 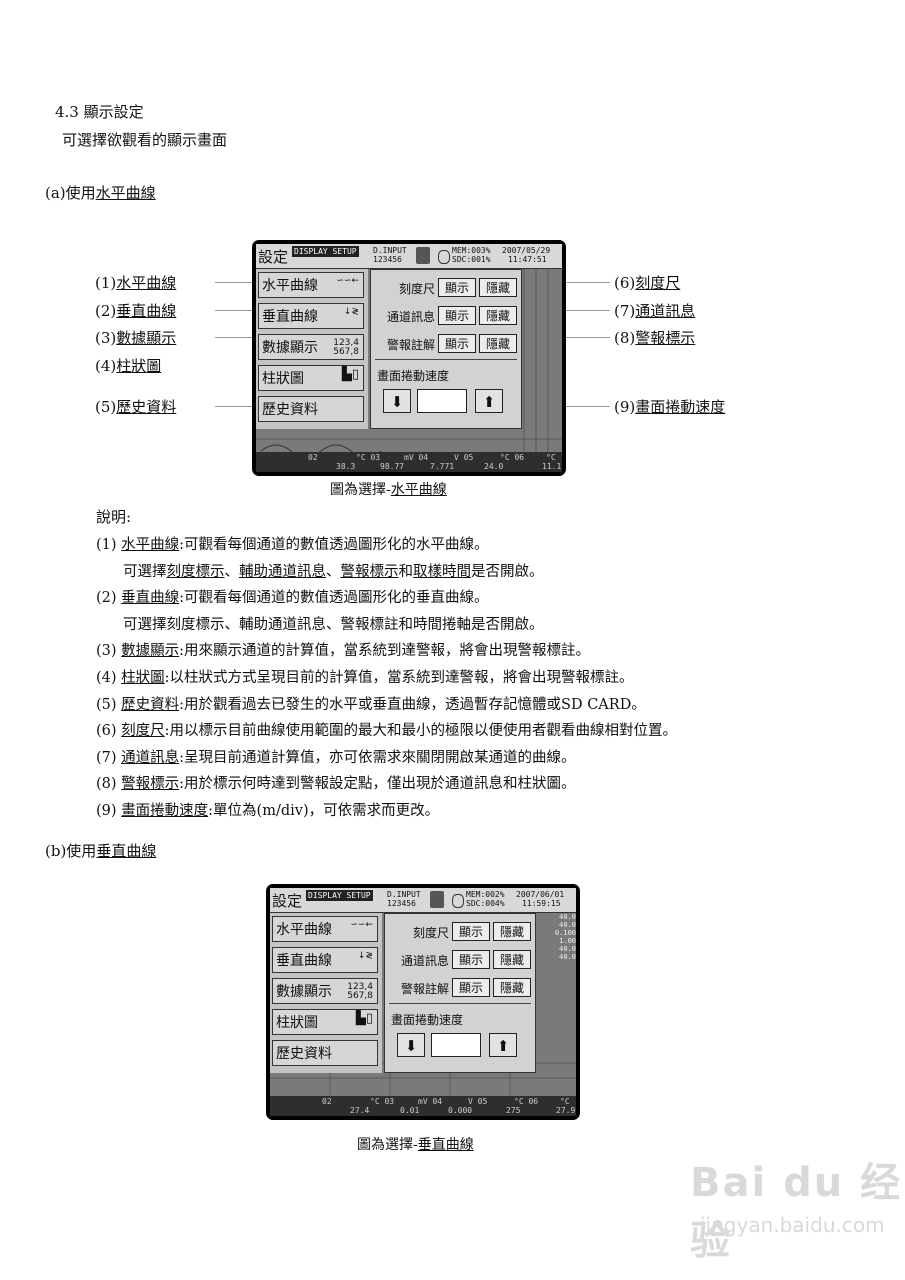 What do you see at coordinates (343, 651) in the screenshot?
I see `explanation-item-3: (3) 數據顯示:用來顯示通道的計算值，當系統到達警報，將會出現警報標註。` at bounding box center [343, 651].